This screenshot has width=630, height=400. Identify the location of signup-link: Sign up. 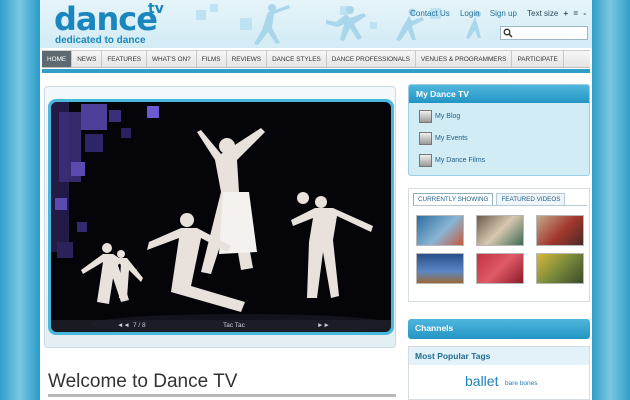
(503, 13).